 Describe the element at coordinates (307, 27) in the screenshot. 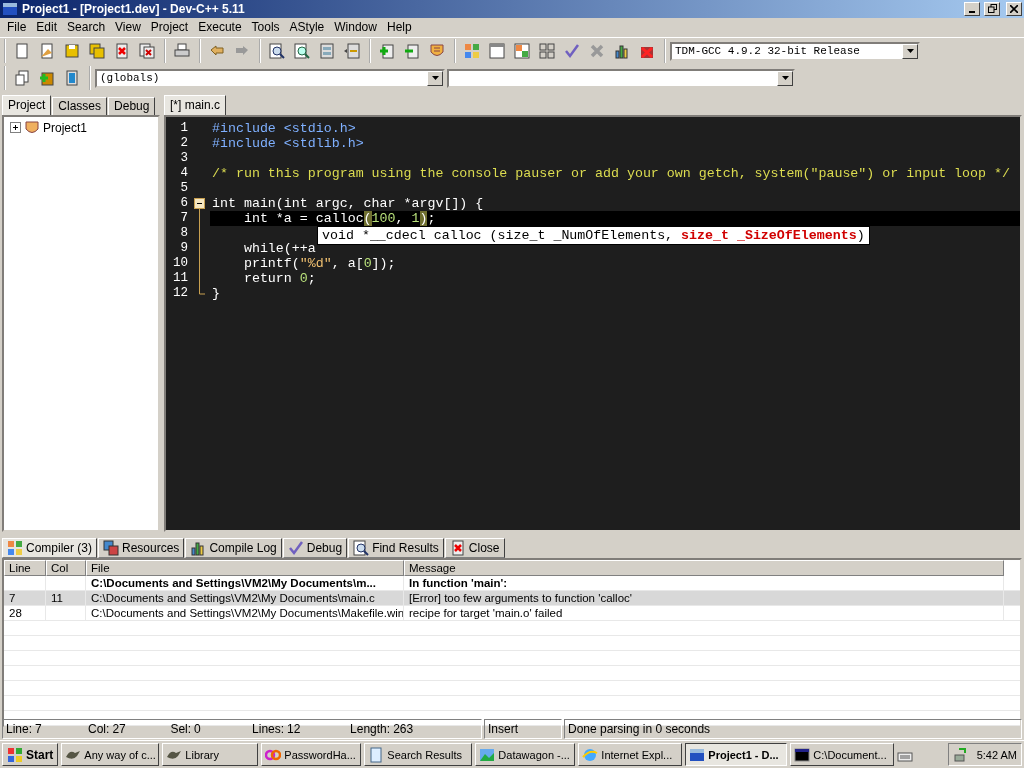

I see `menu-item: AStyle` at that location.